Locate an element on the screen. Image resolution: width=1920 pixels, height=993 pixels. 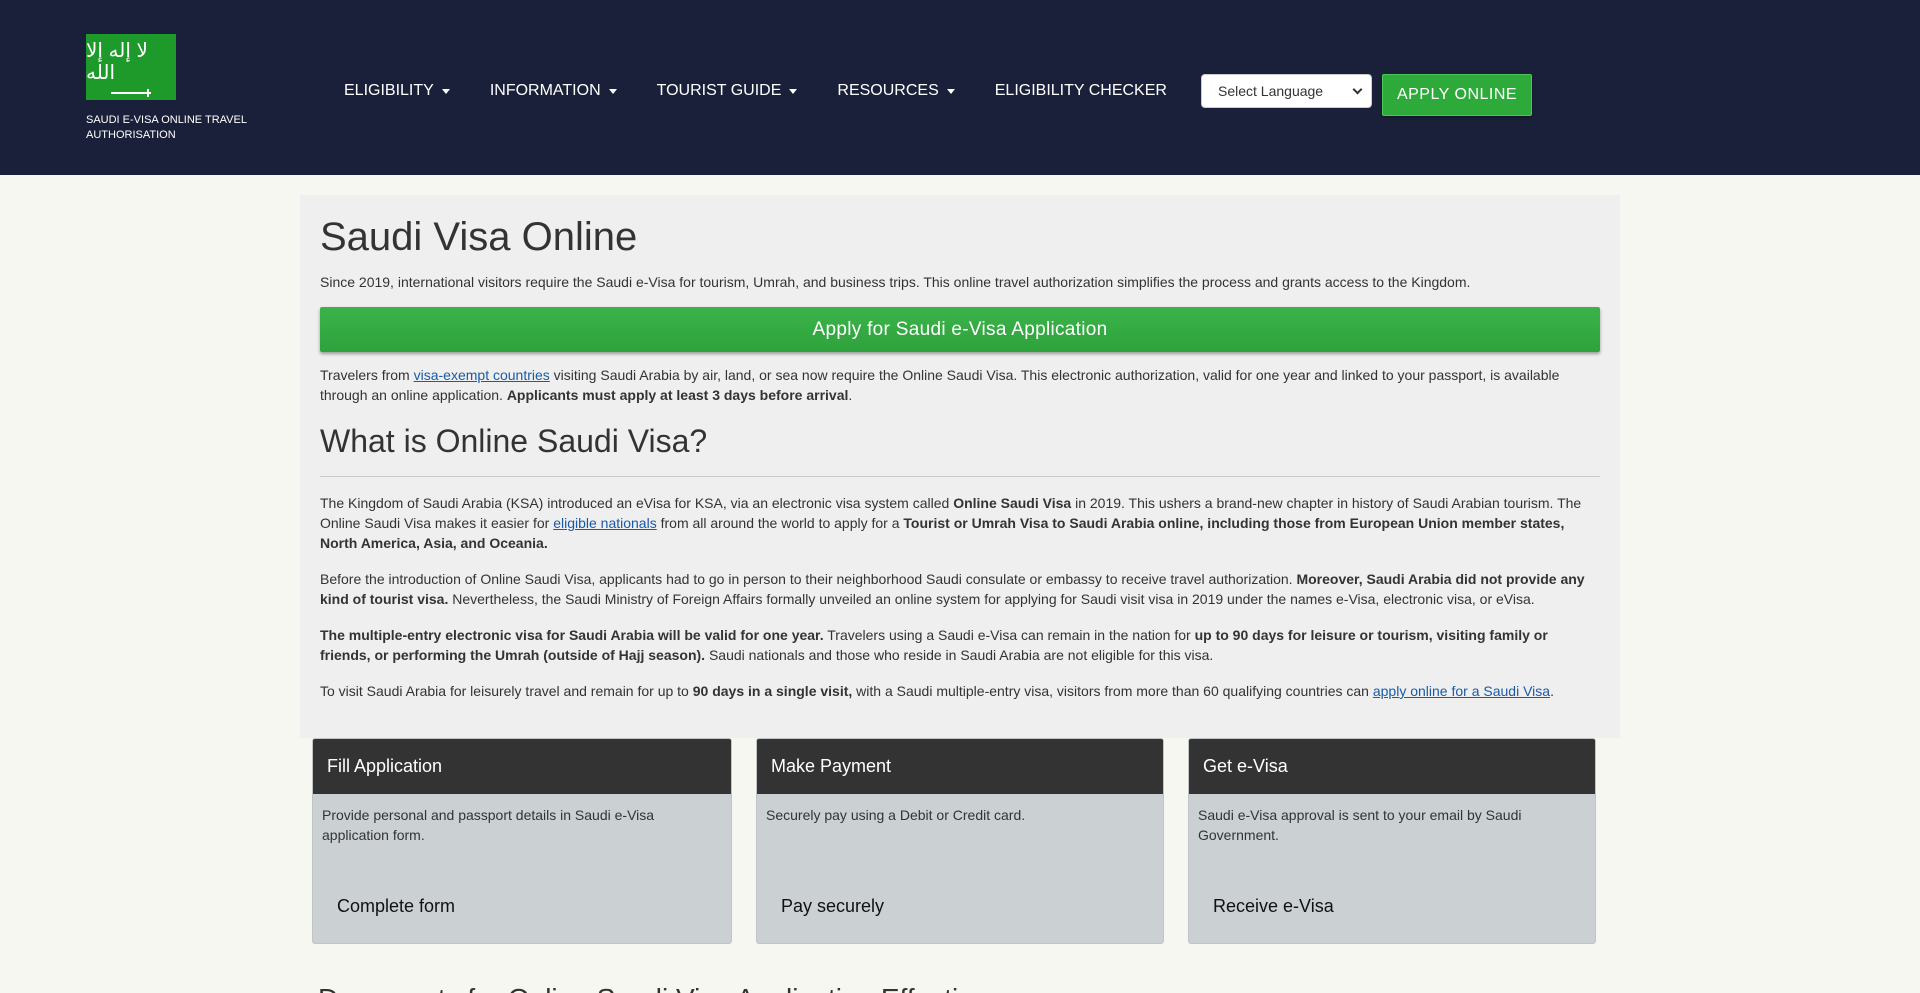
apply-evisa-button: Apply for Saudi e-Visa Application is located at coordinates (960, 329).